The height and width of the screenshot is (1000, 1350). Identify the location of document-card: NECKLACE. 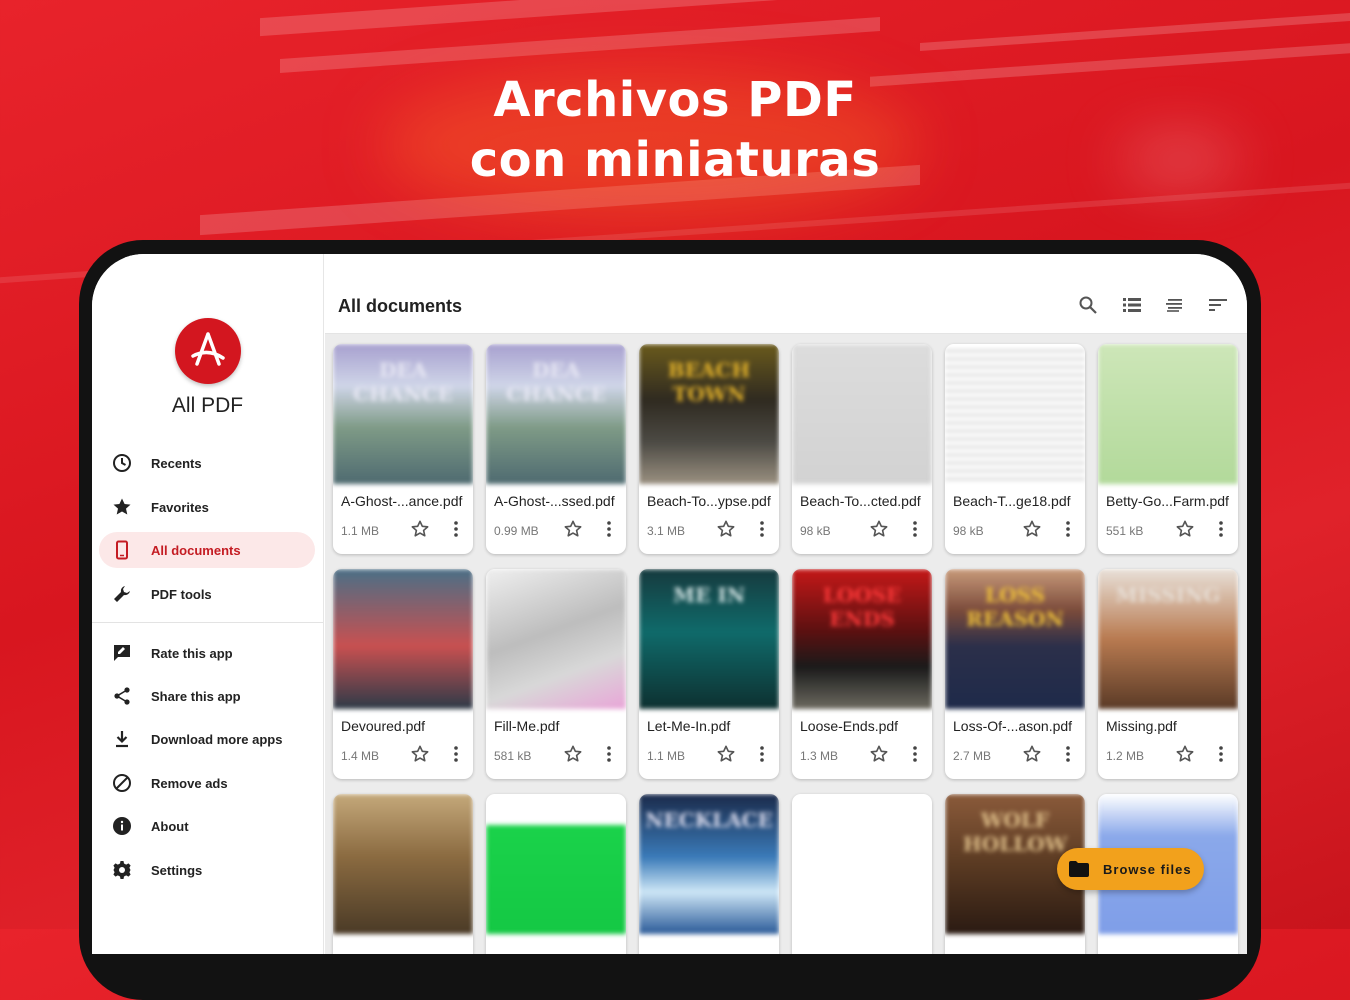
(709, 874).